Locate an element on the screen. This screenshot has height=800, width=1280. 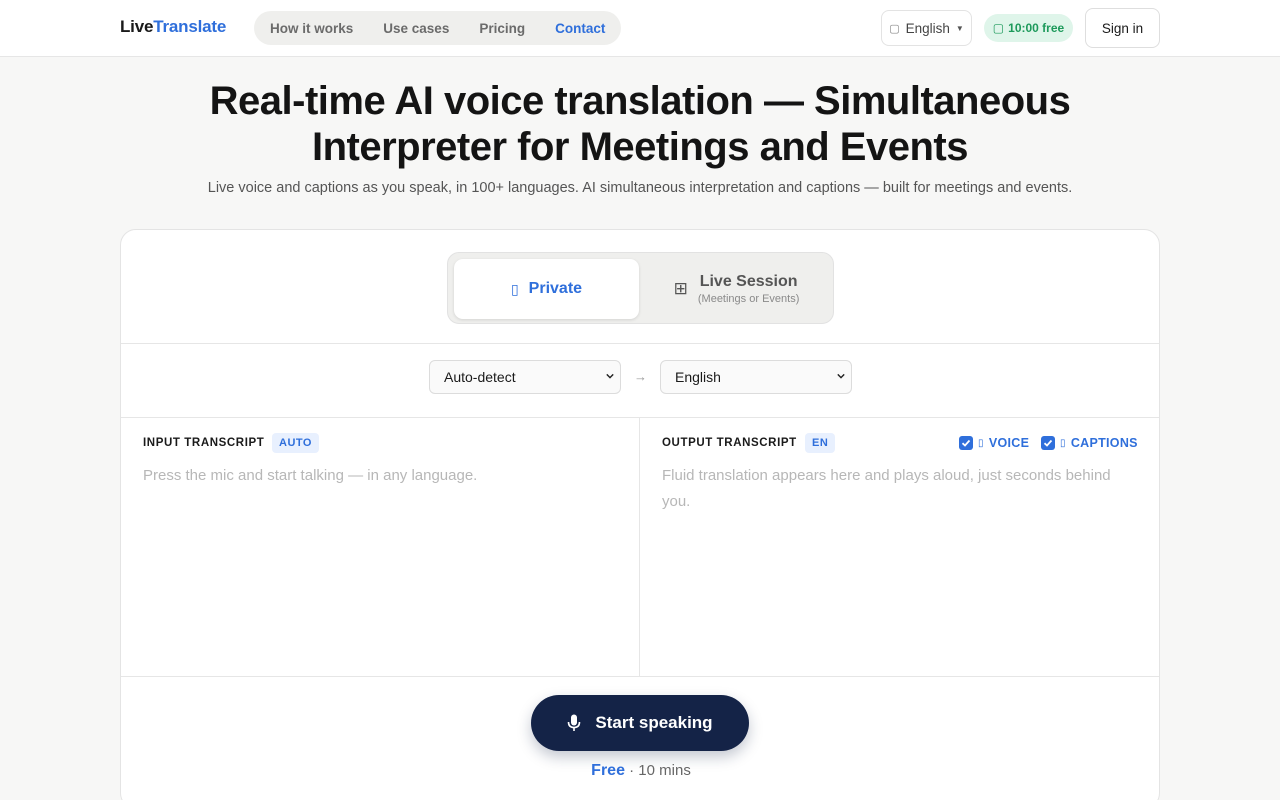
nav-use-cases: Use cases is located at coordinates (416, 28).